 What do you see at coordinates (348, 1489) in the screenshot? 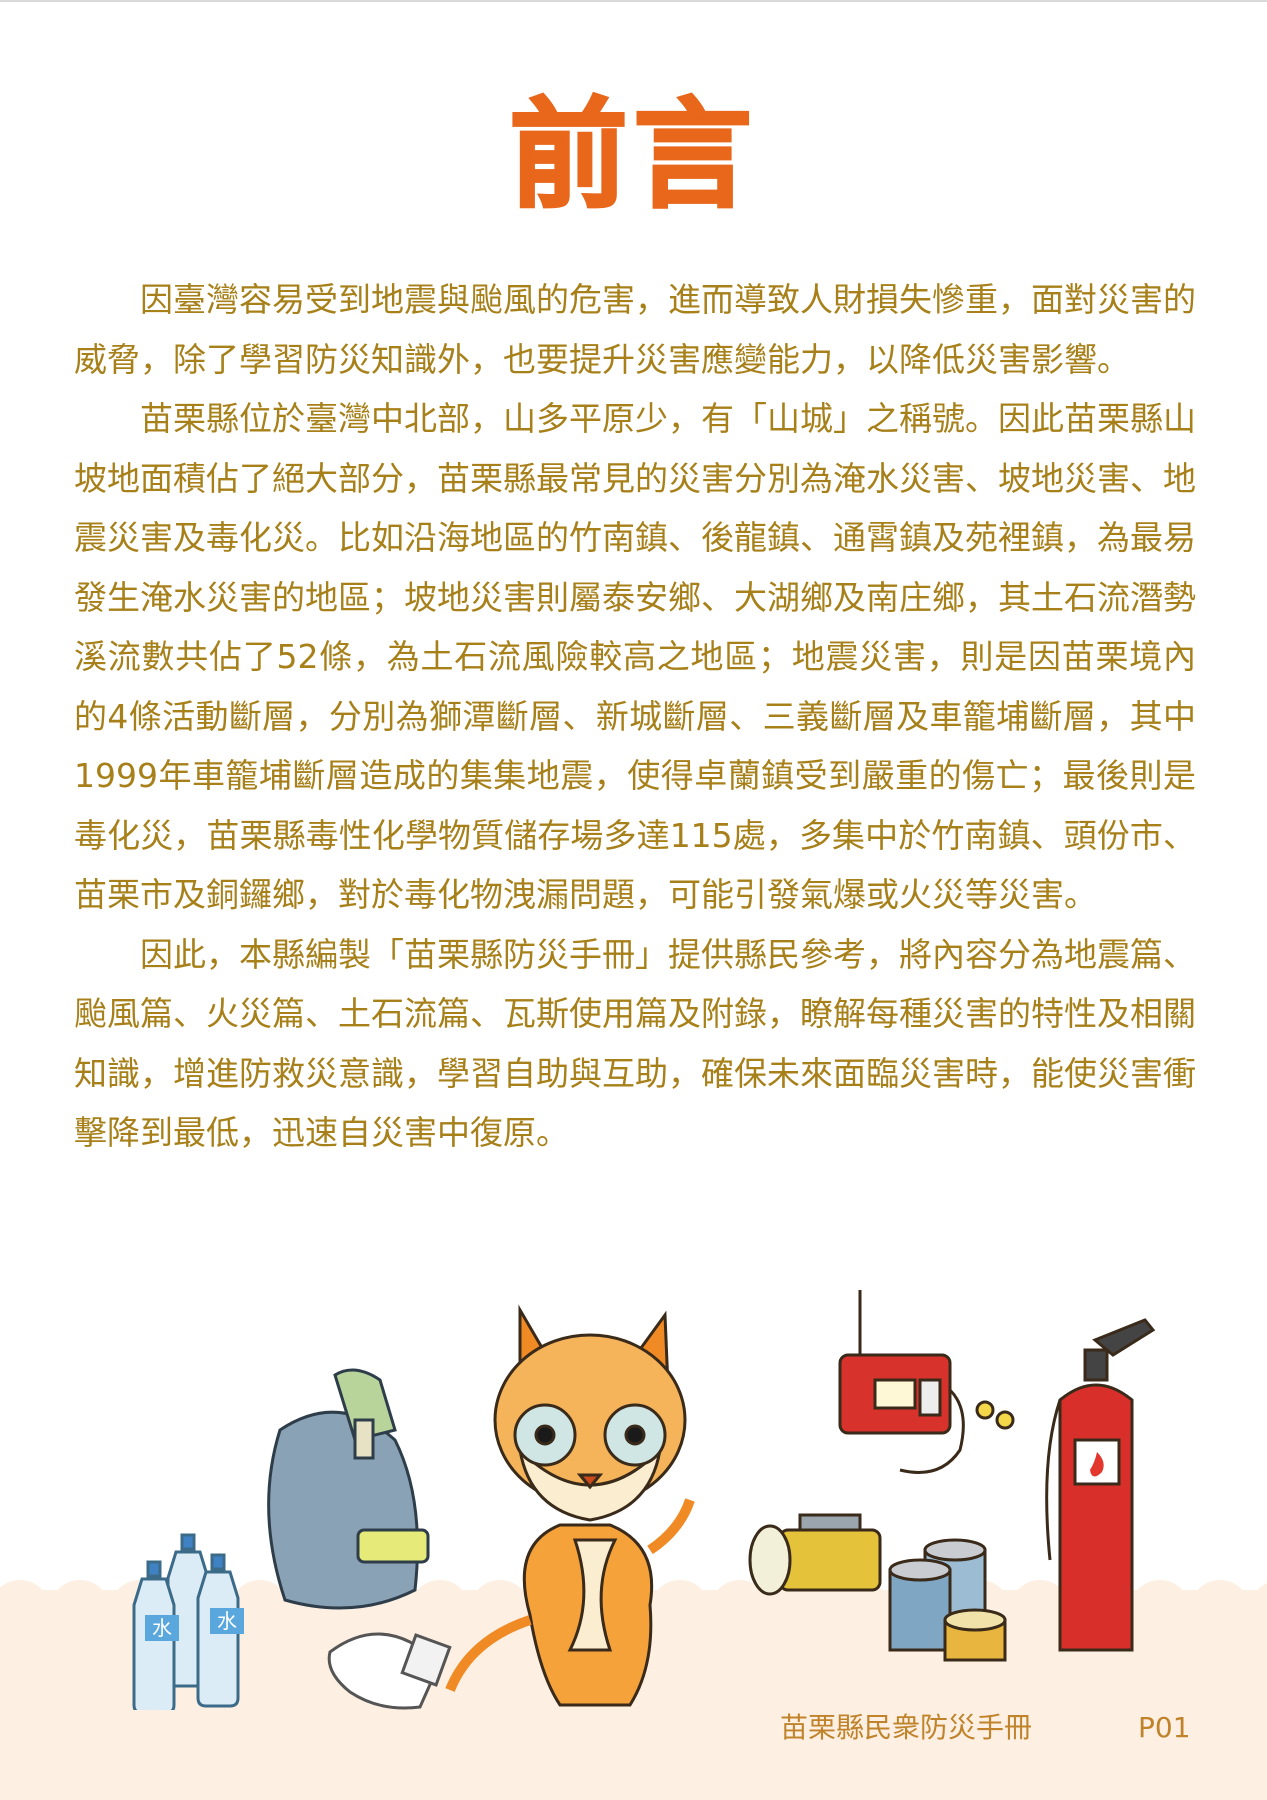
I see `backpack-icon` at bounding box center [348, 1489].